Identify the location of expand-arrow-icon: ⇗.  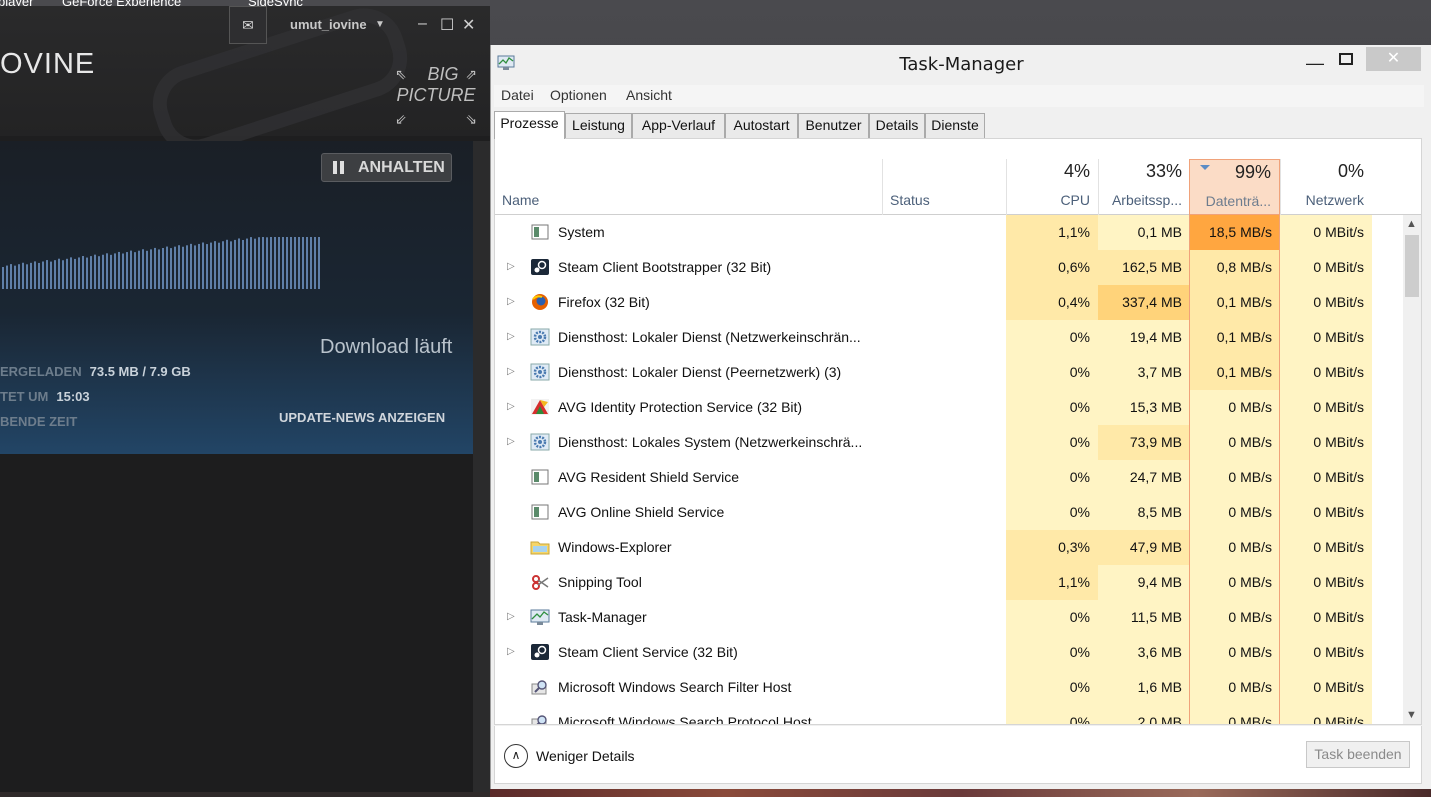
(471, 74).